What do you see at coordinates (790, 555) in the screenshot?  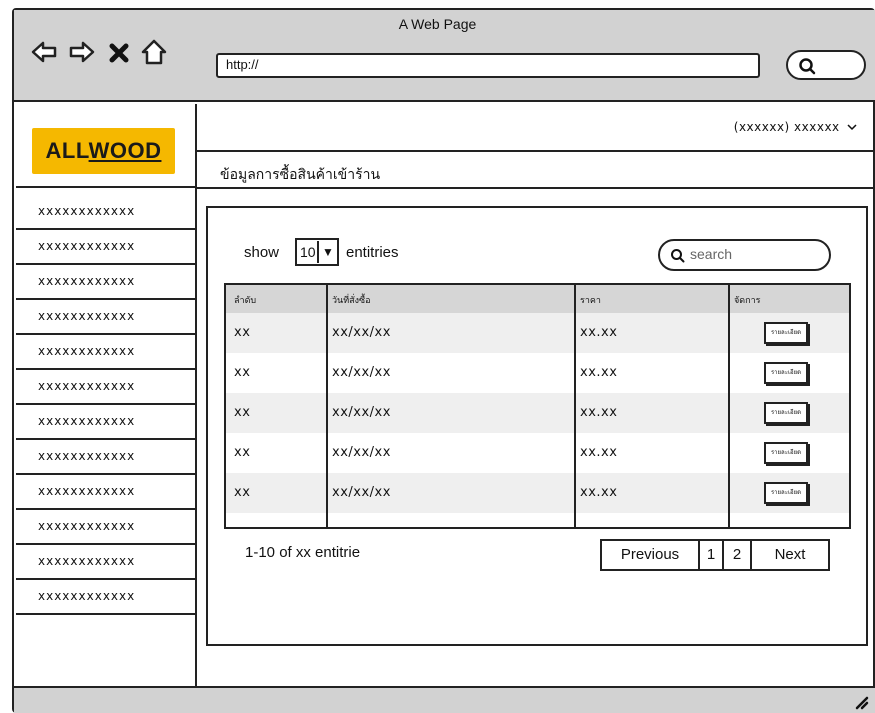 I see `next-button: Next` at bounding box center [790, 555].